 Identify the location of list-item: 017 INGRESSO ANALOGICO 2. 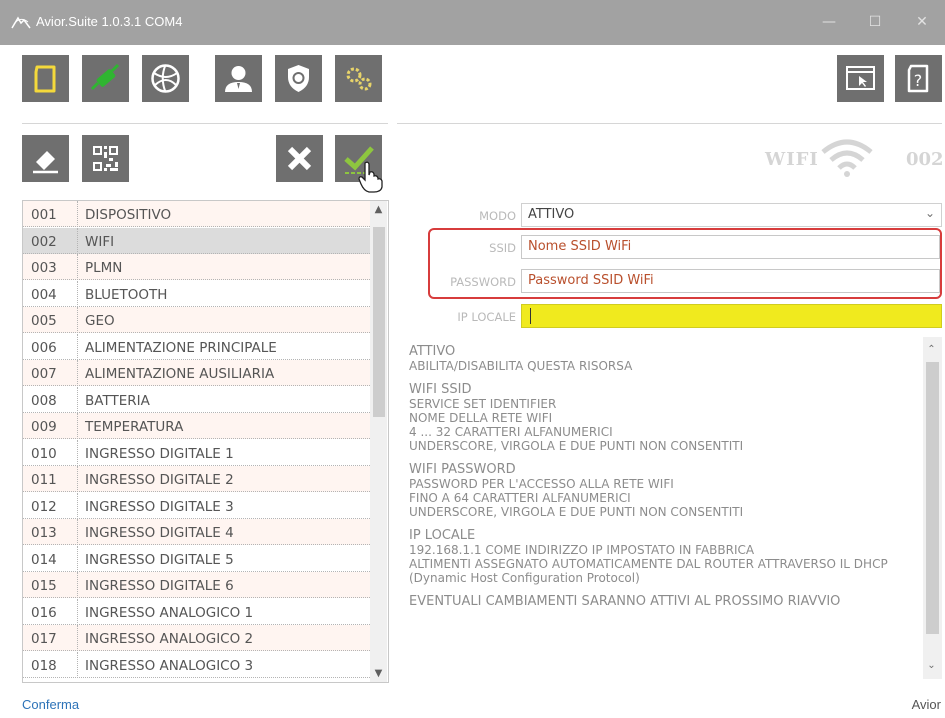
(196, 638).